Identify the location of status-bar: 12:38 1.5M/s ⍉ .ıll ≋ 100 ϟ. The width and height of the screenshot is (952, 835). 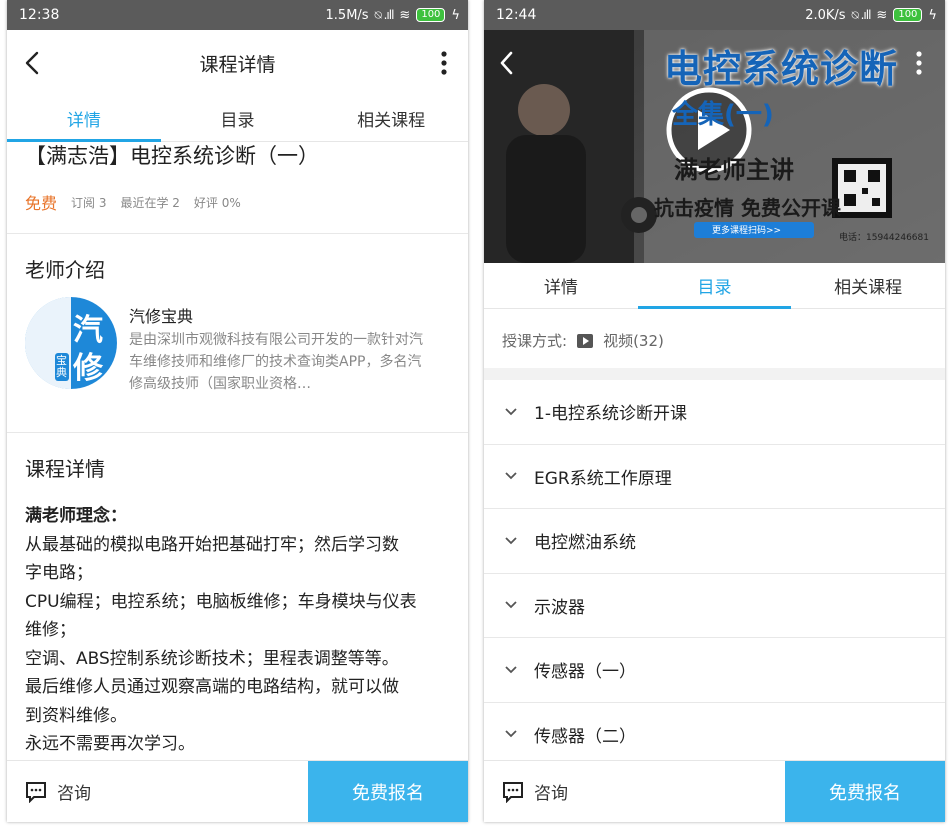
(237, 15).